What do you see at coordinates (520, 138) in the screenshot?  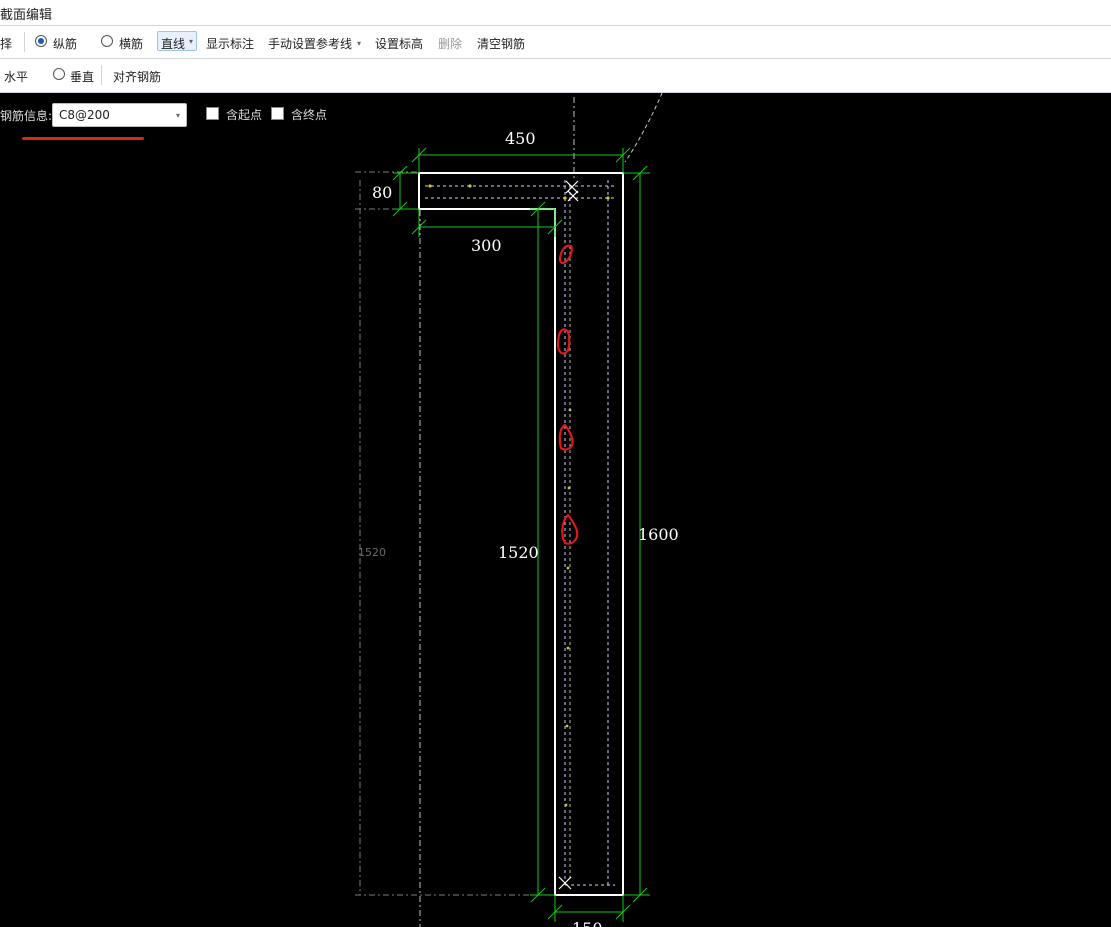 I see `dim-top-width: 450` at bounding box center [520, 138].